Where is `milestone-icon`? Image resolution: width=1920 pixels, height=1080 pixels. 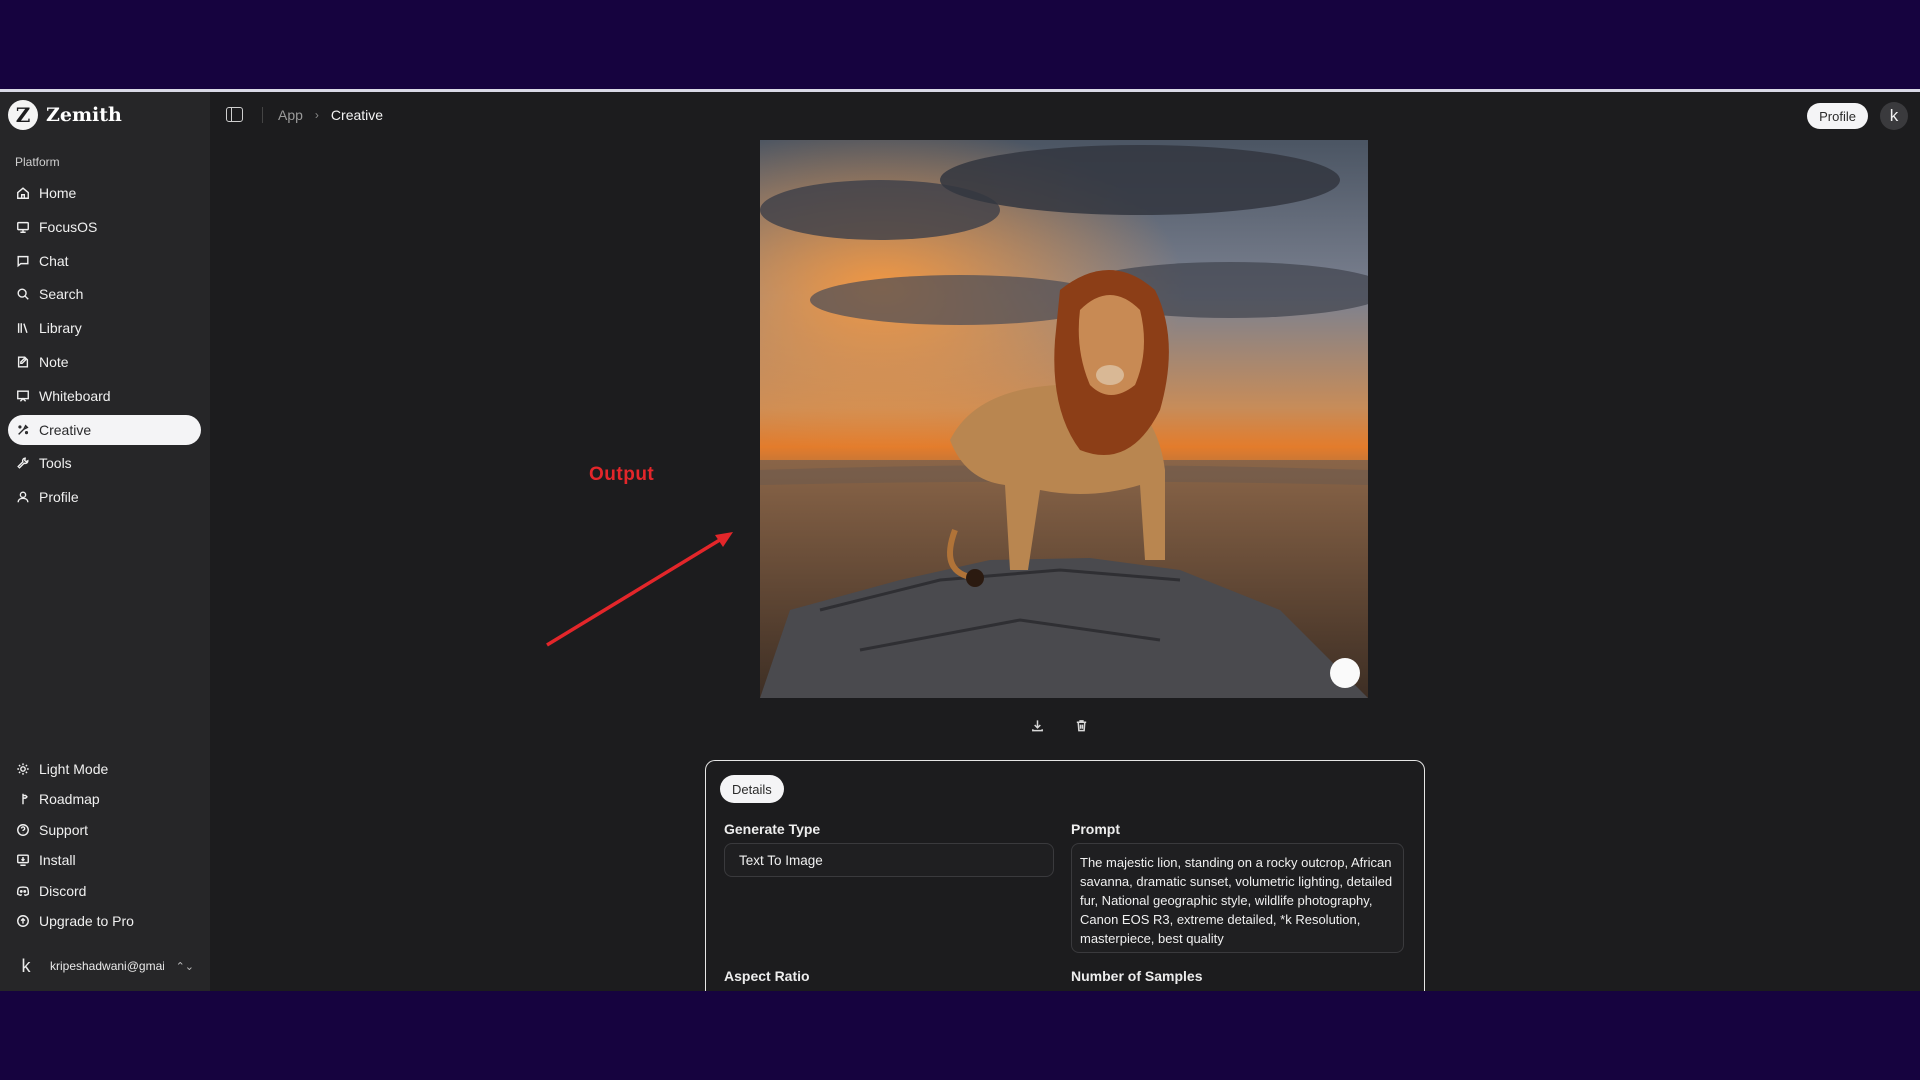
milestone-icon is located at coordinates (23, 799).